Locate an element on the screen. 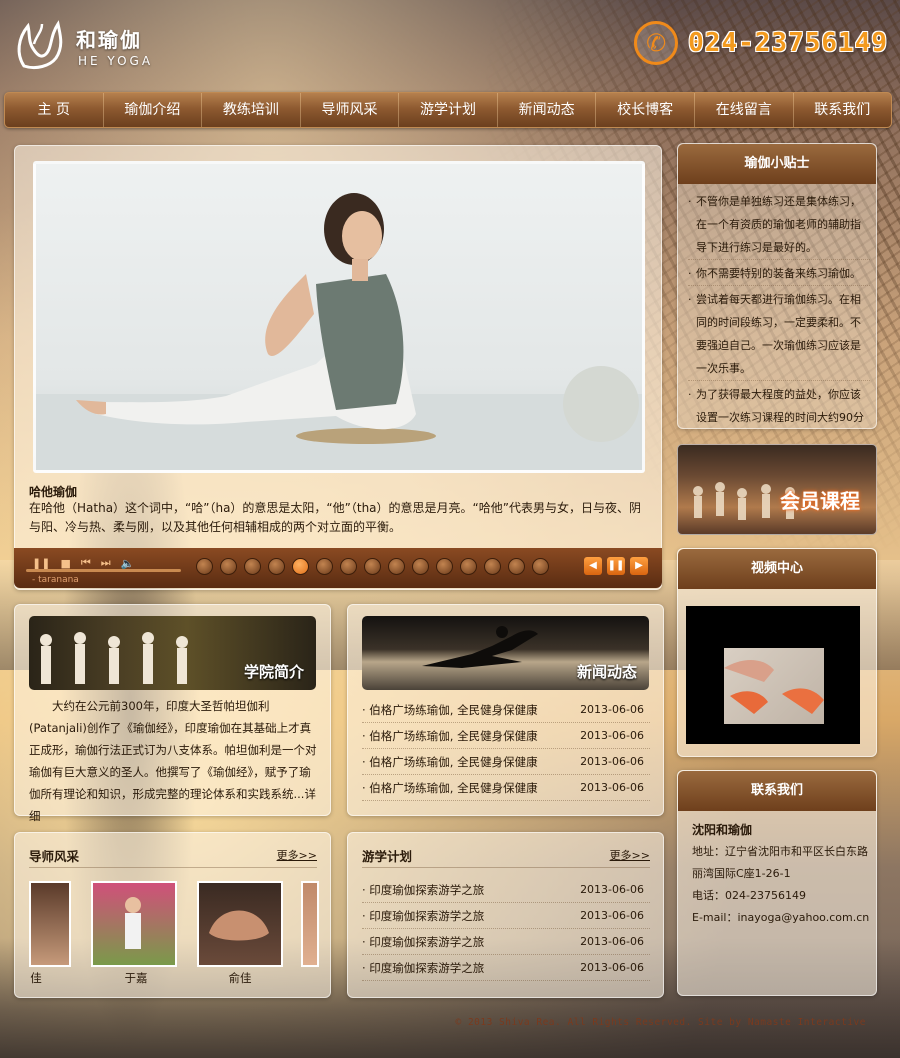  nav-coach-training: 教练培训 is located at coordinates (251, 110).